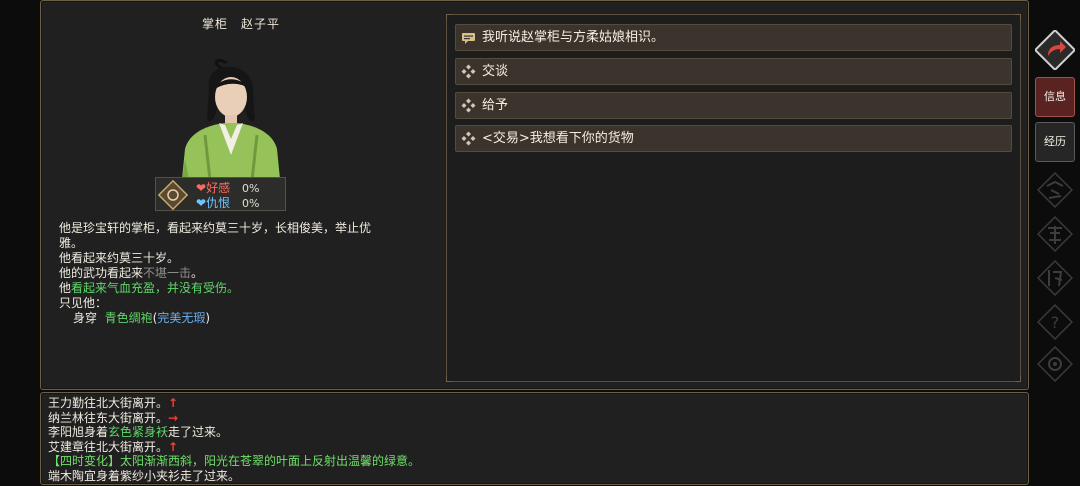  Describe the element at coordinates (733, 71) in the screenshot. I see `option-talk: 交谈` at that location.